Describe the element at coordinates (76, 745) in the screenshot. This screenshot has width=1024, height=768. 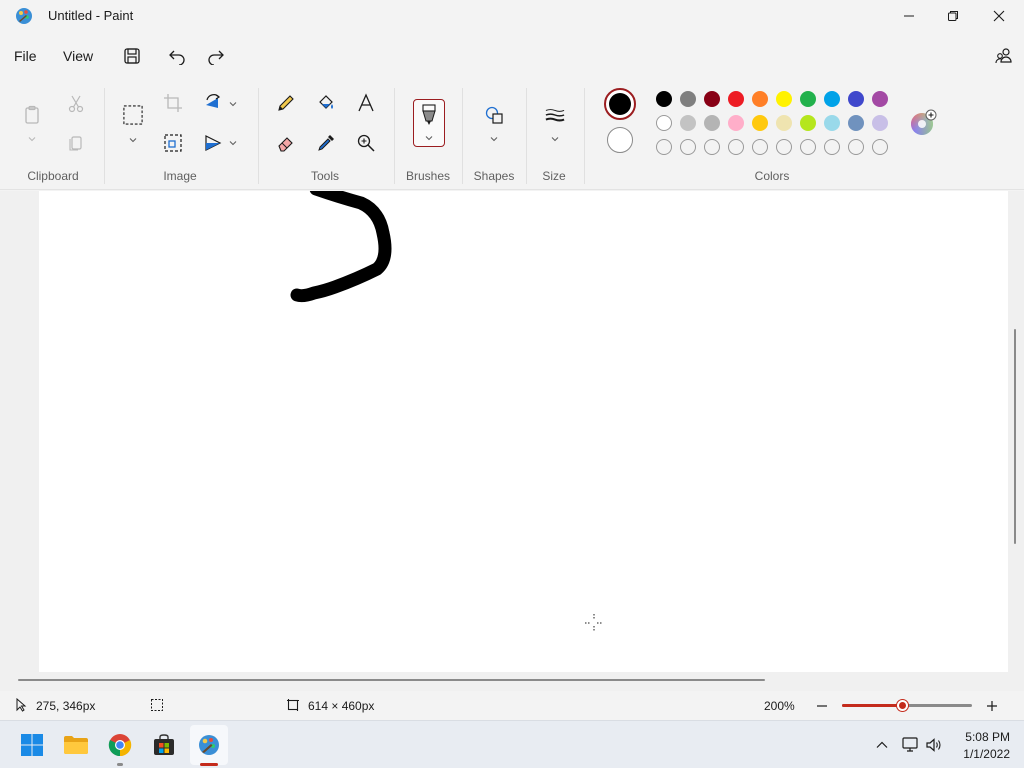
I see `file-explorer-button` at that location.